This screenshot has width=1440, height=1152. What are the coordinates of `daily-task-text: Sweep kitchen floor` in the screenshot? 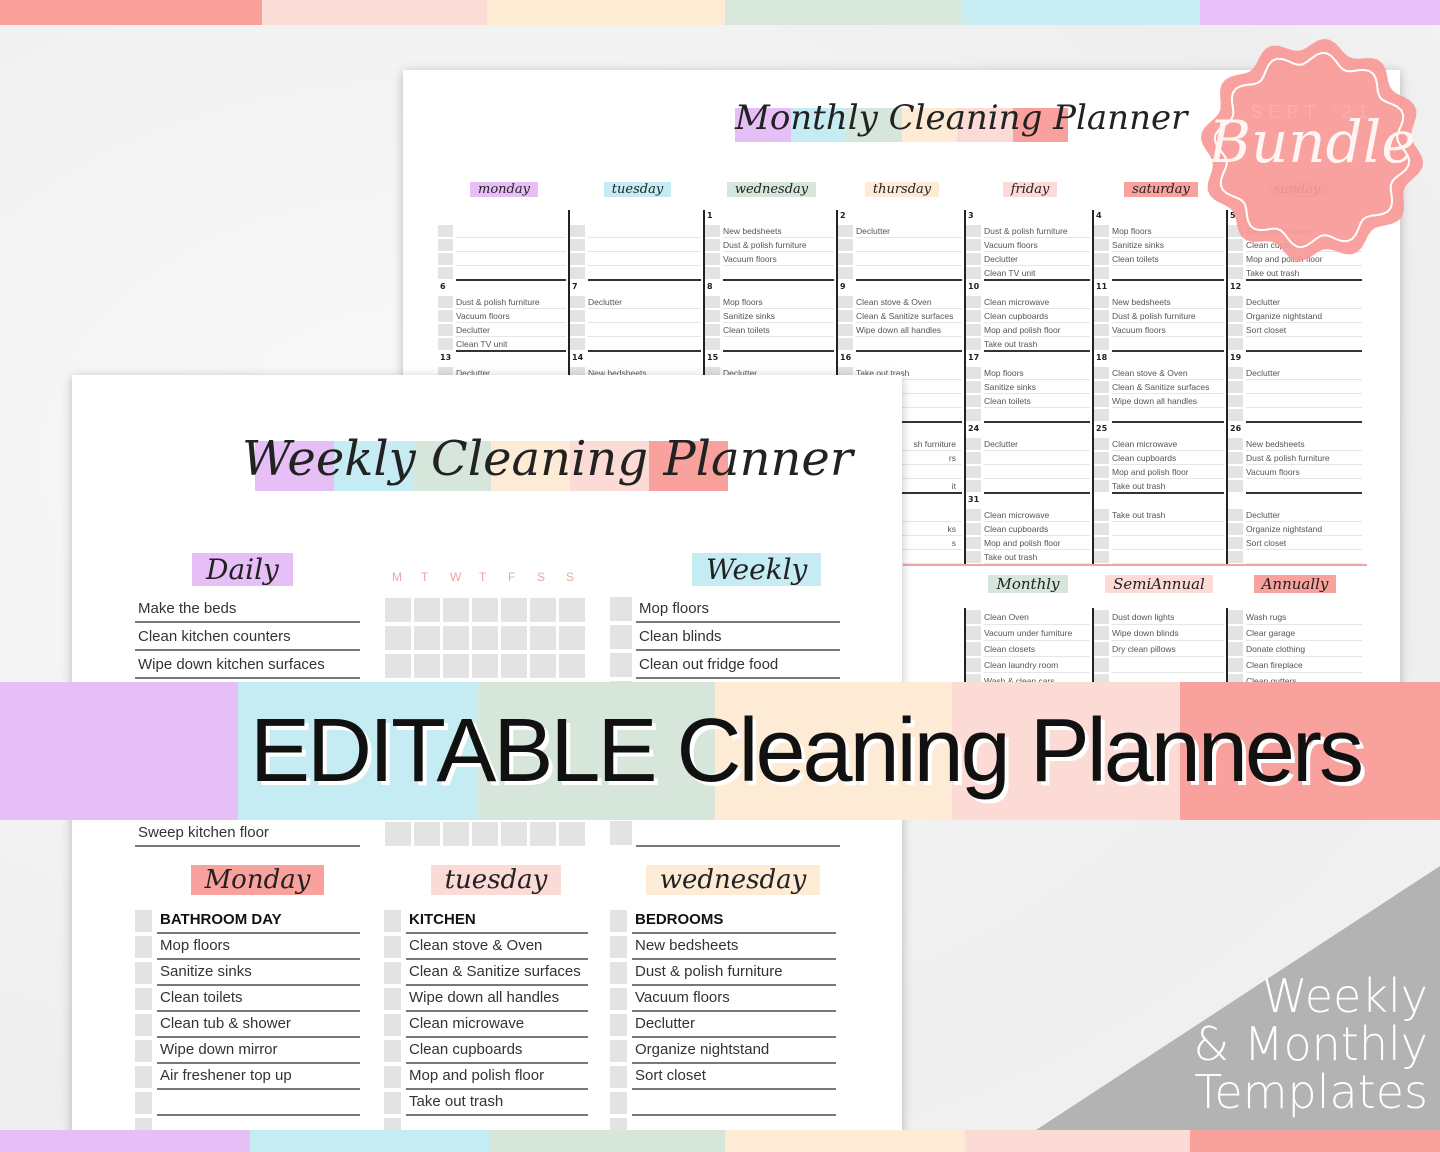 It's located at (247, 834).